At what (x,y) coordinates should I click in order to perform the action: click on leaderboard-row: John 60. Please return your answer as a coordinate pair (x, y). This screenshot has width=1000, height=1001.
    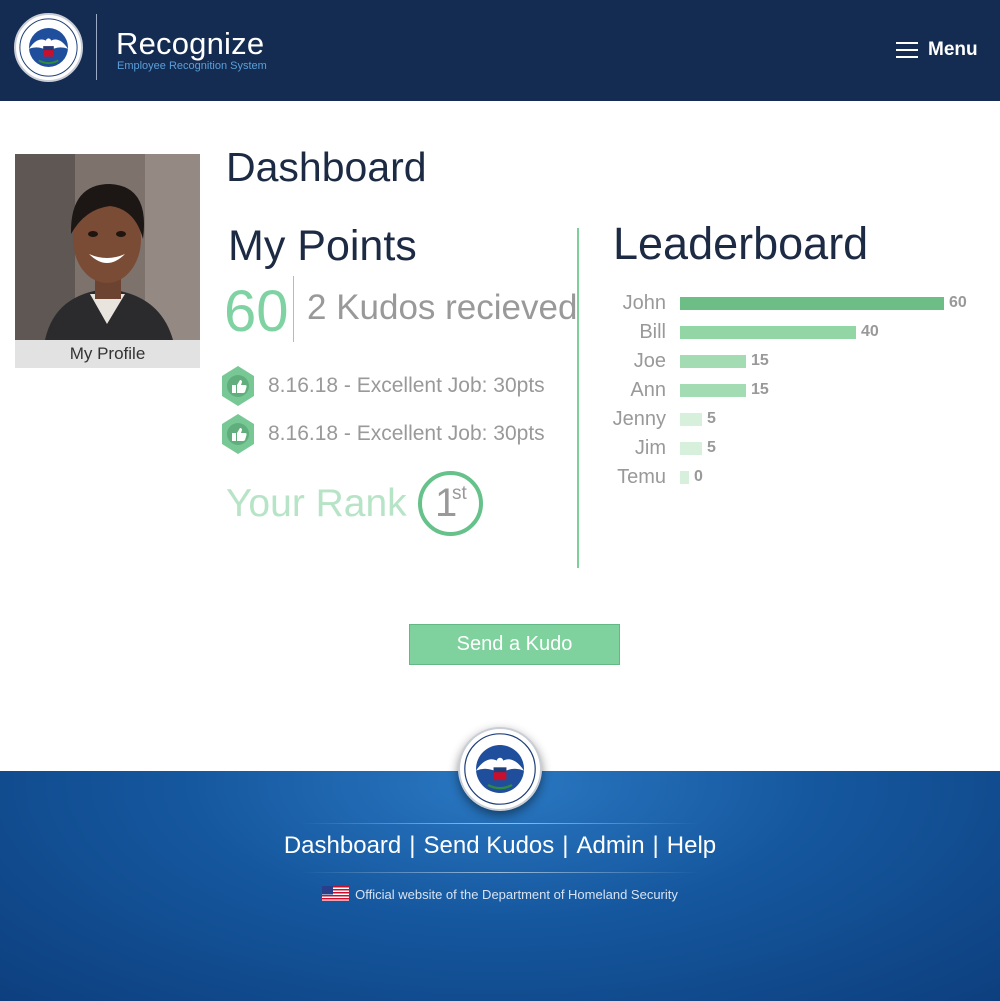
    Looking at the image, I should click on (795, 304).